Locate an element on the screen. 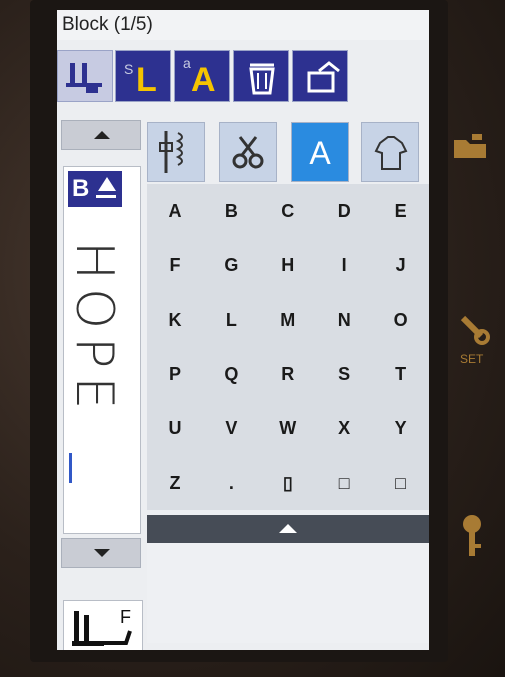 This screenshot has width=505, height=677. letters-tab: A is located at coordinates (320, 152).